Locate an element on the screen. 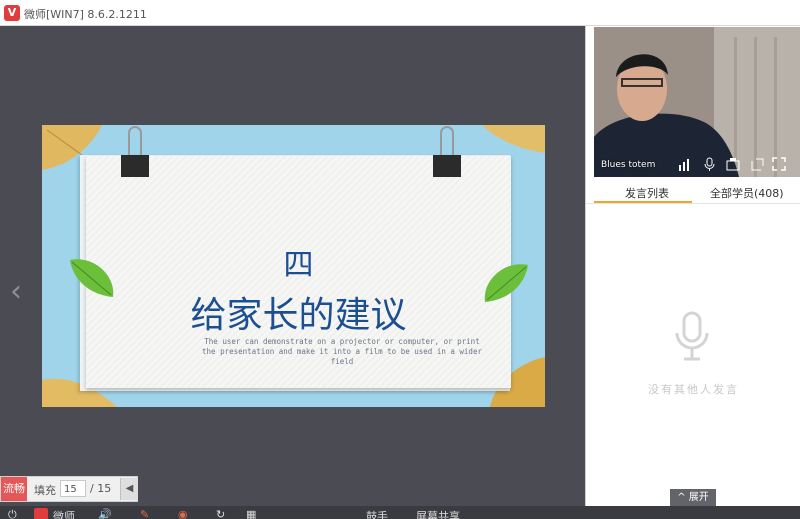  grid-icon: ▦ is located at coordinates (251, 513).